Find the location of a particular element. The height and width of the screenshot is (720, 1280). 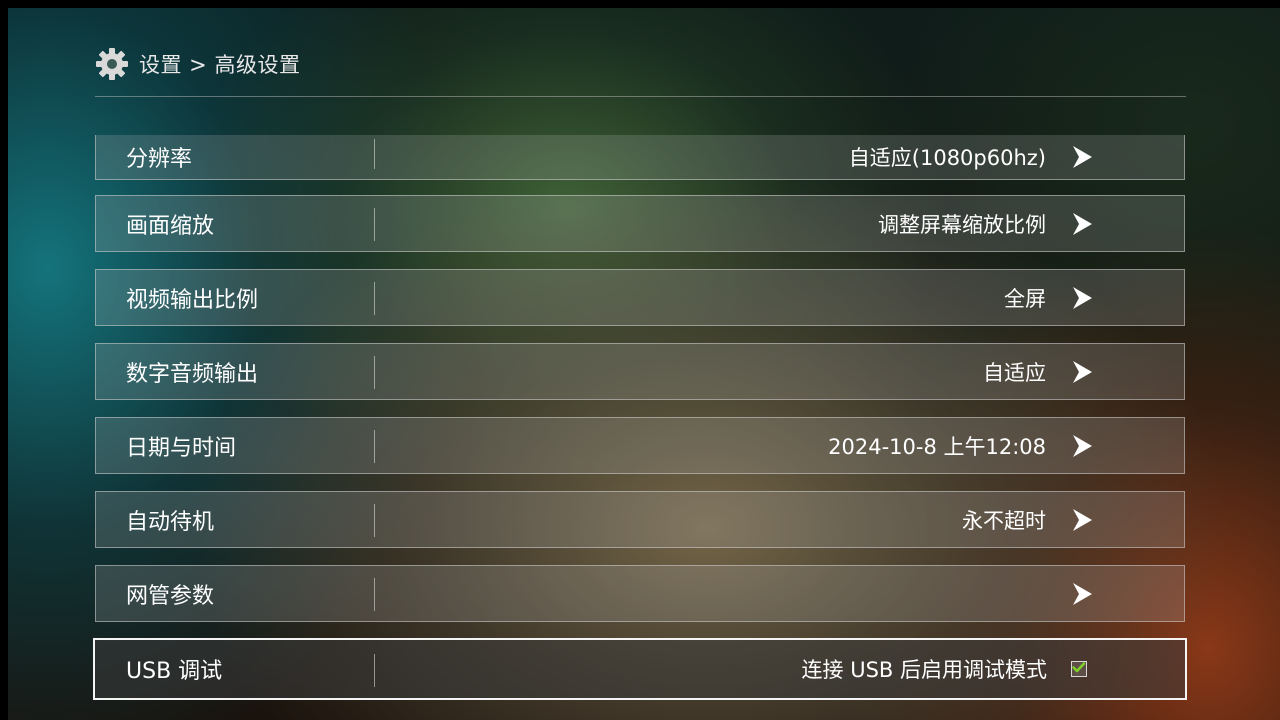

setting-label: USB 调试 is located at coordinates (174, 671).